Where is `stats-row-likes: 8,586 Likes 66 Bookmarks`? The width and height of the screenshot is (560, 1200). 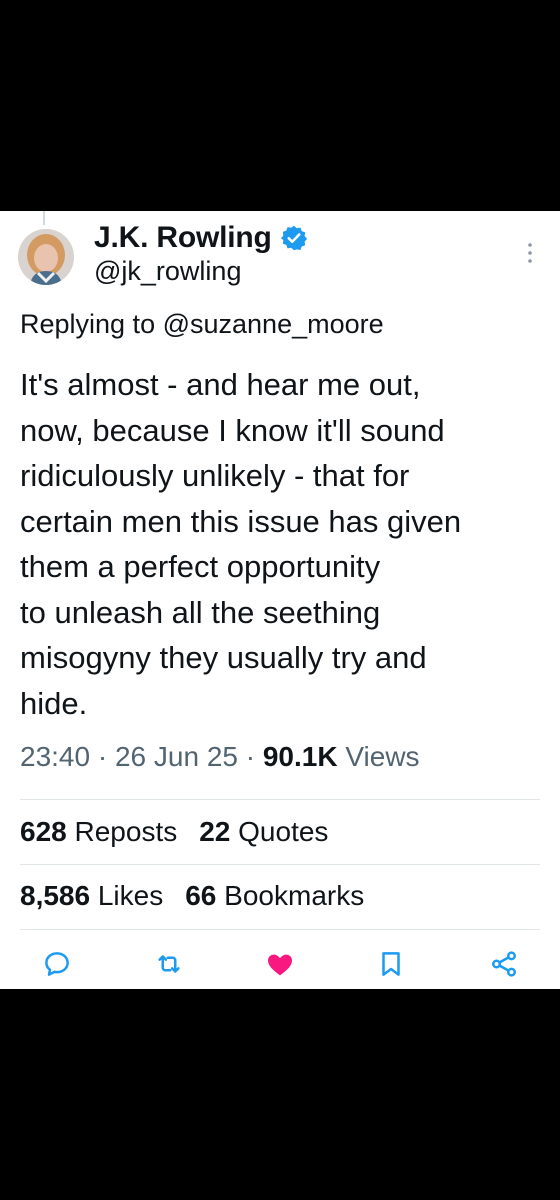
stats-row-likes: 8,586 Likes 66 Bookmarks is located at coordinates (192, 896).